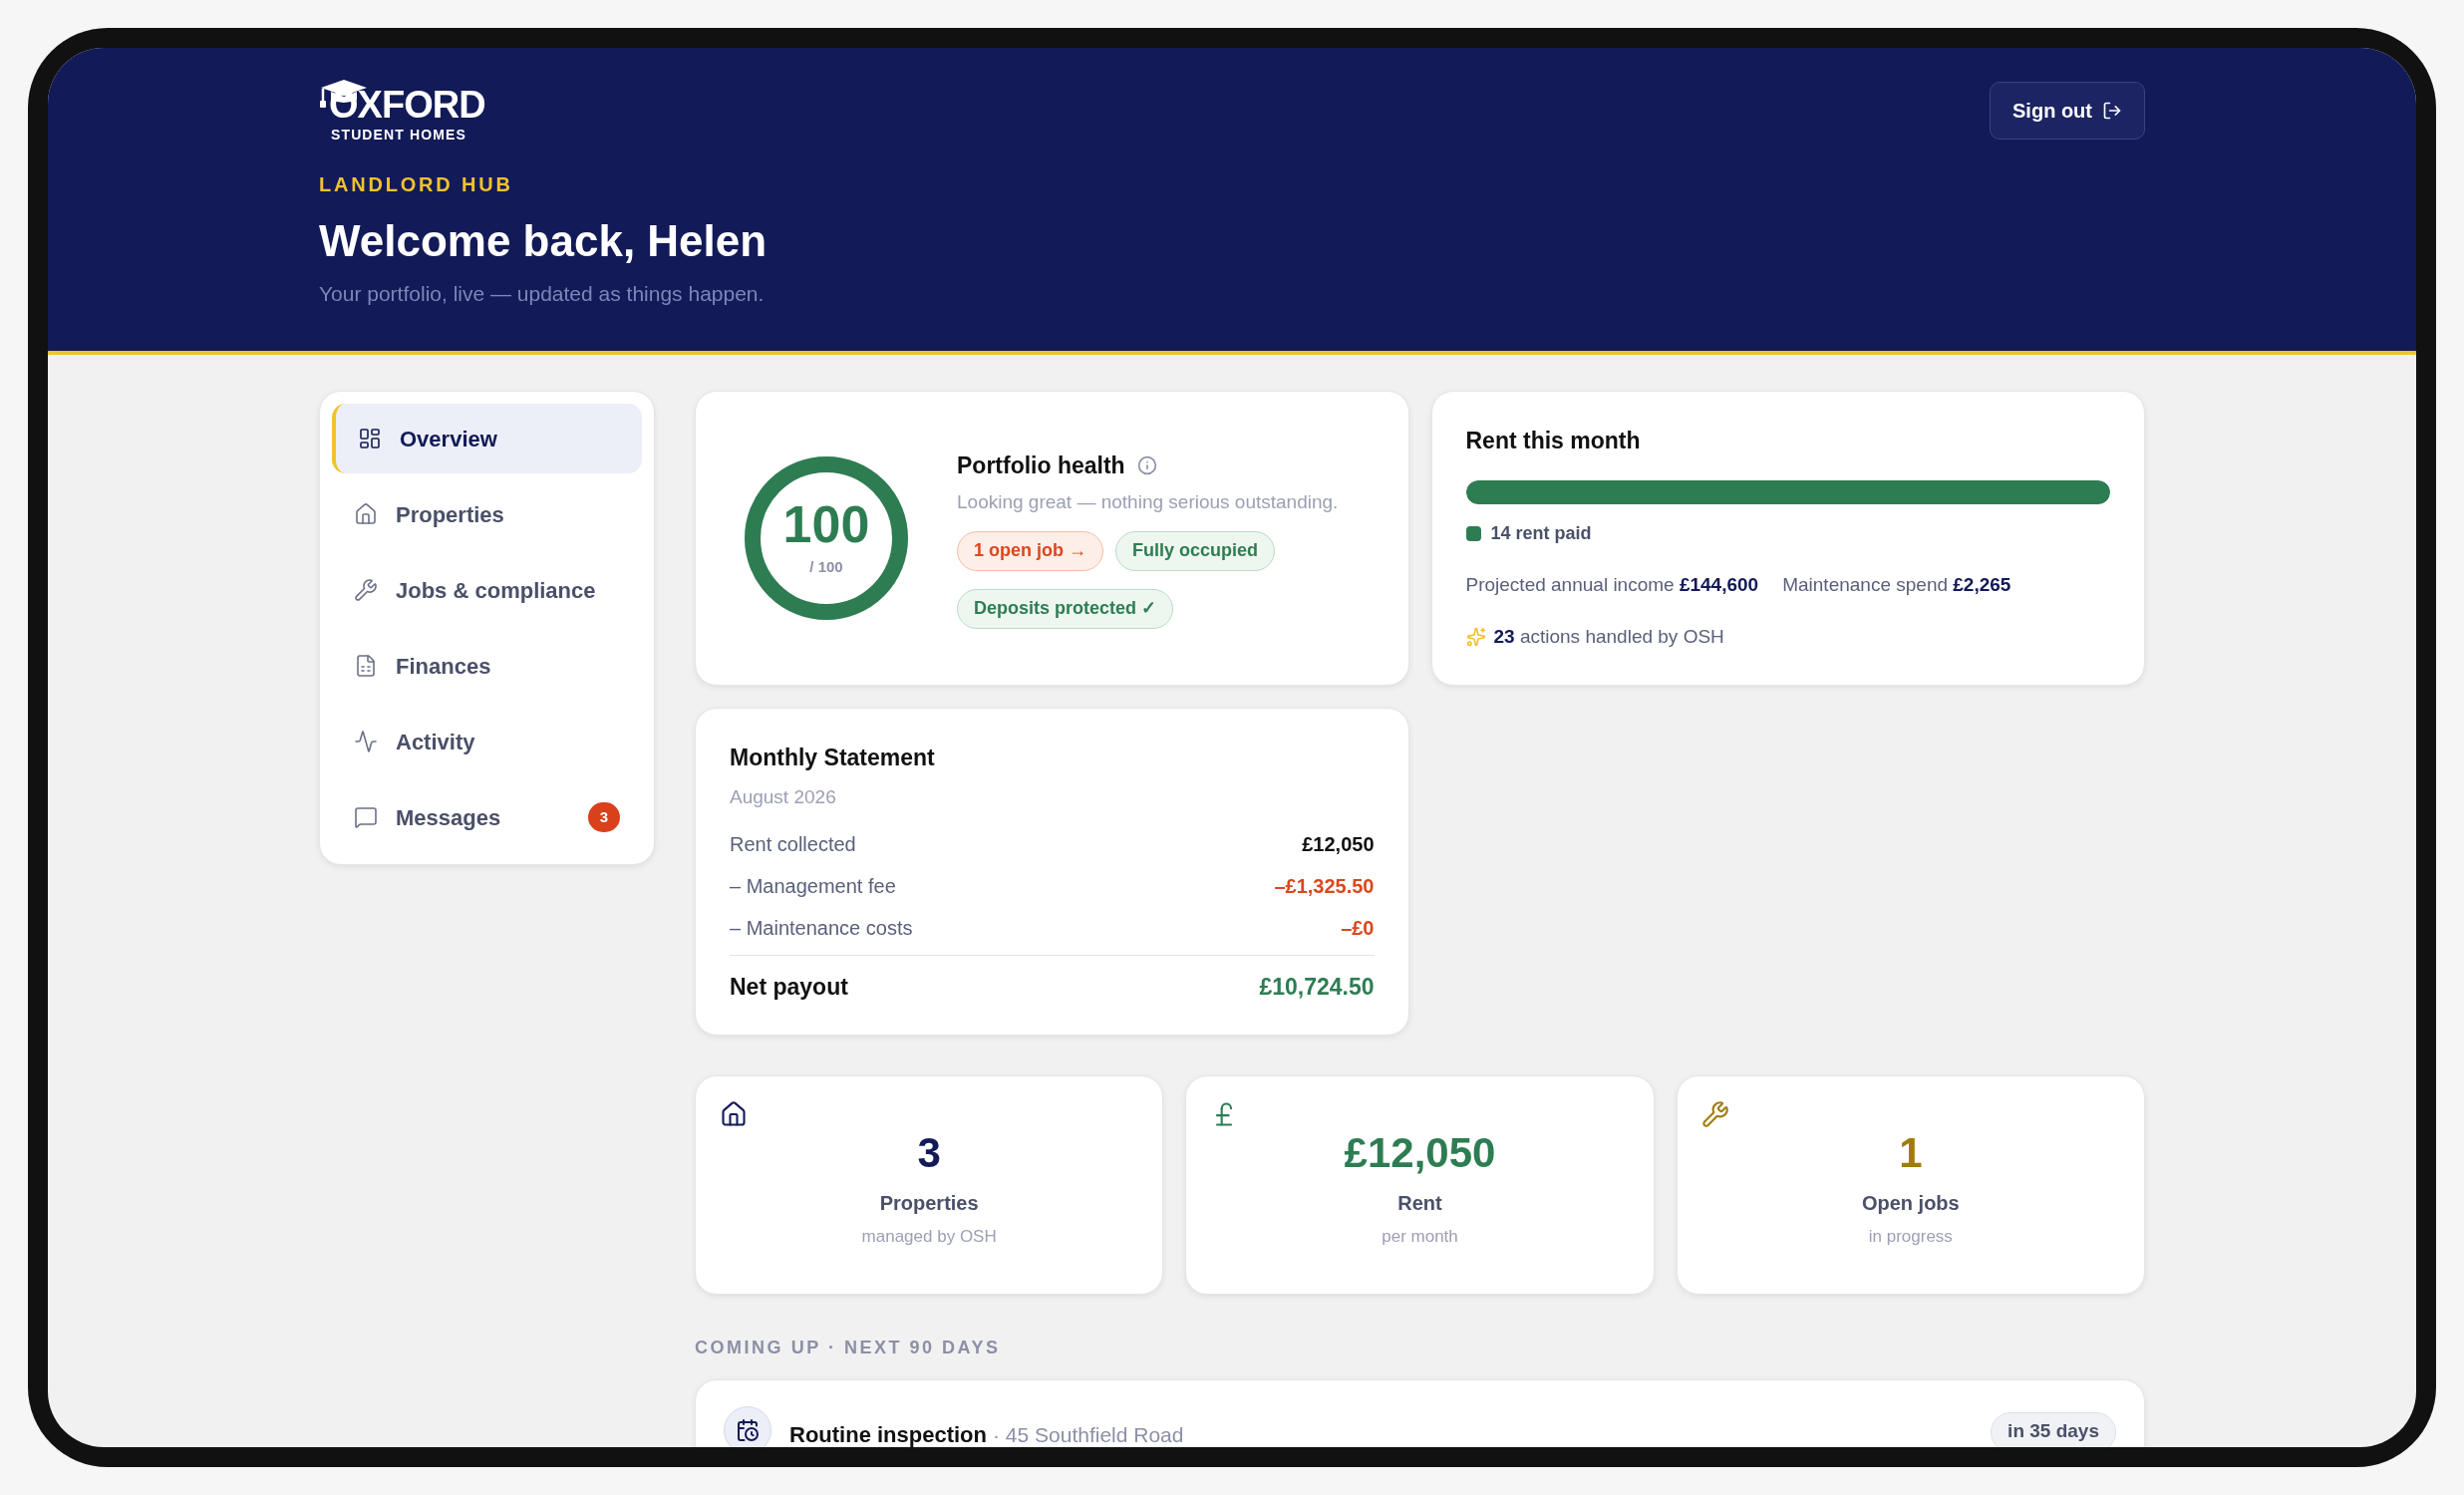 This screenshot has height=1495, width=2464. What do you see at coordinates (1475, 637) in the screenshot?
I see `sparkle-icon` at bounding box center [1475, 637].